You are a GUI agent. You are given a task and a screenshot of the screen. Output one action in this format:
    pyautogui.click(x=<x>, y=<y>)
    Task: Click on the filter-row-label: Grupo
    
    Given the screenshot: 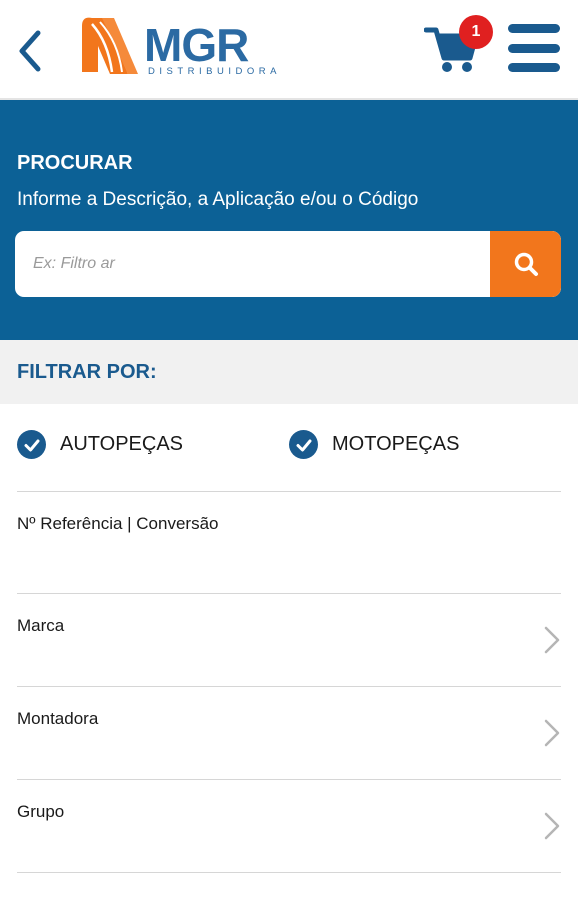 What is the action you would take?
    pyautogui.click(x=41, y=811)
    